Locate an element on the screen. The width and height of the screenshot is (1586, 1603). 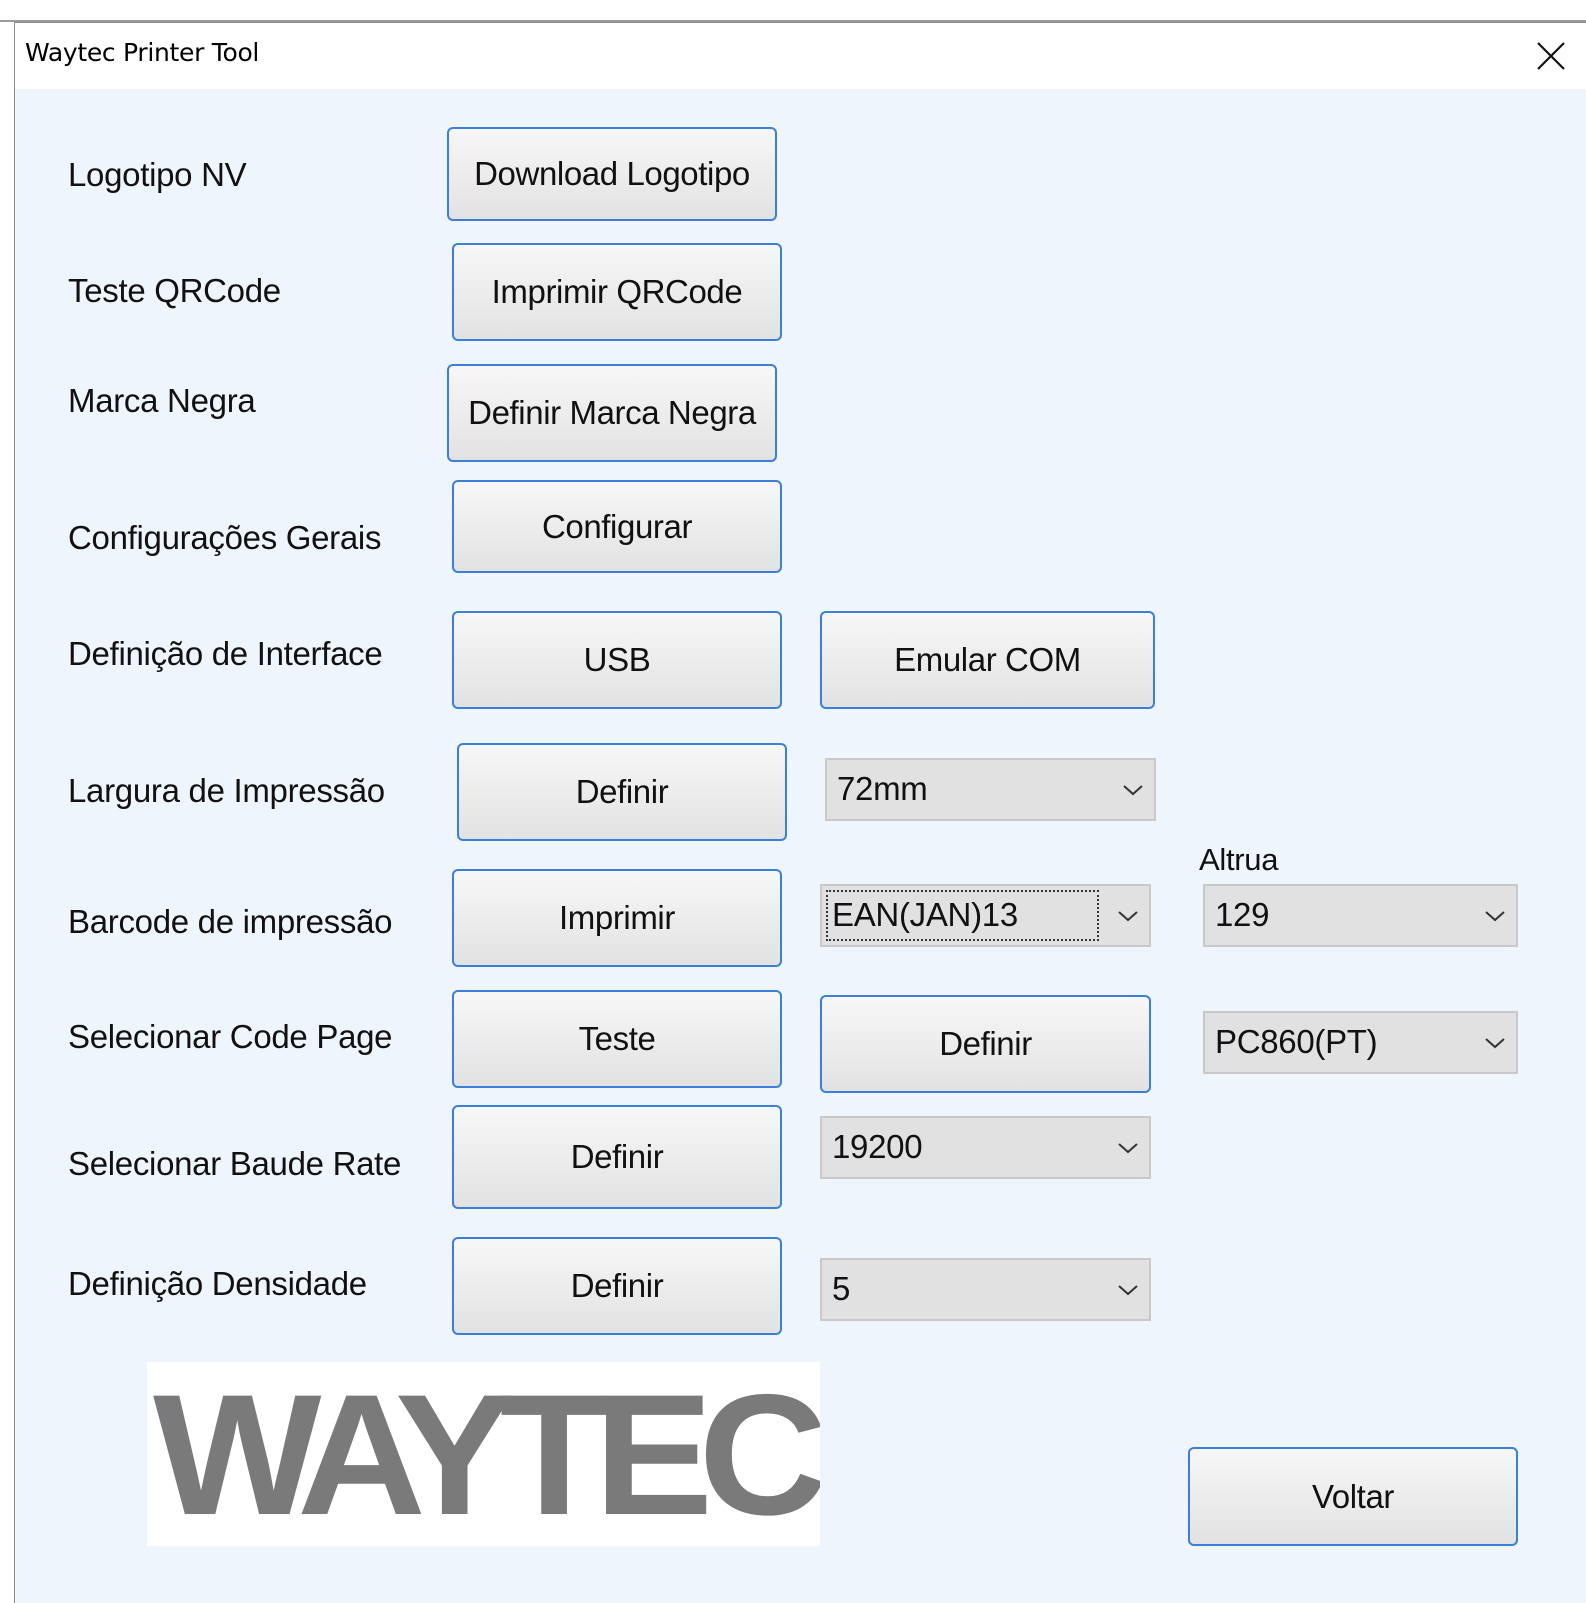
usb-button: USB is located at coordinates (617, 660).